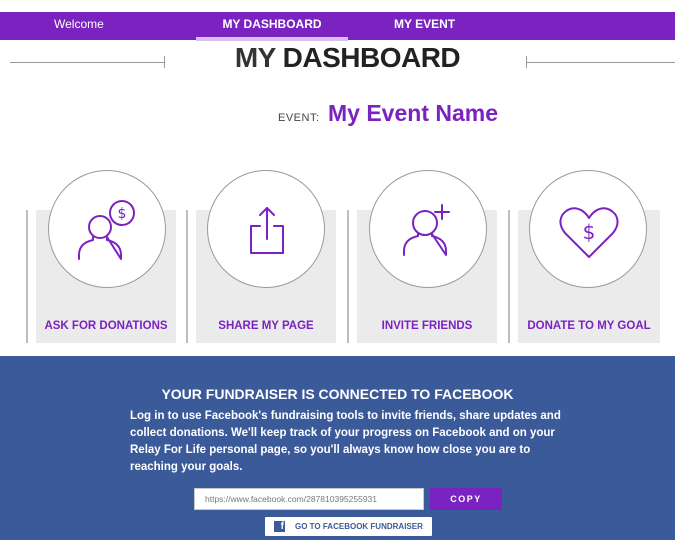 The image size is (675, 540). I want to click on ask-for-donations-circle: $, so click(107, 229).